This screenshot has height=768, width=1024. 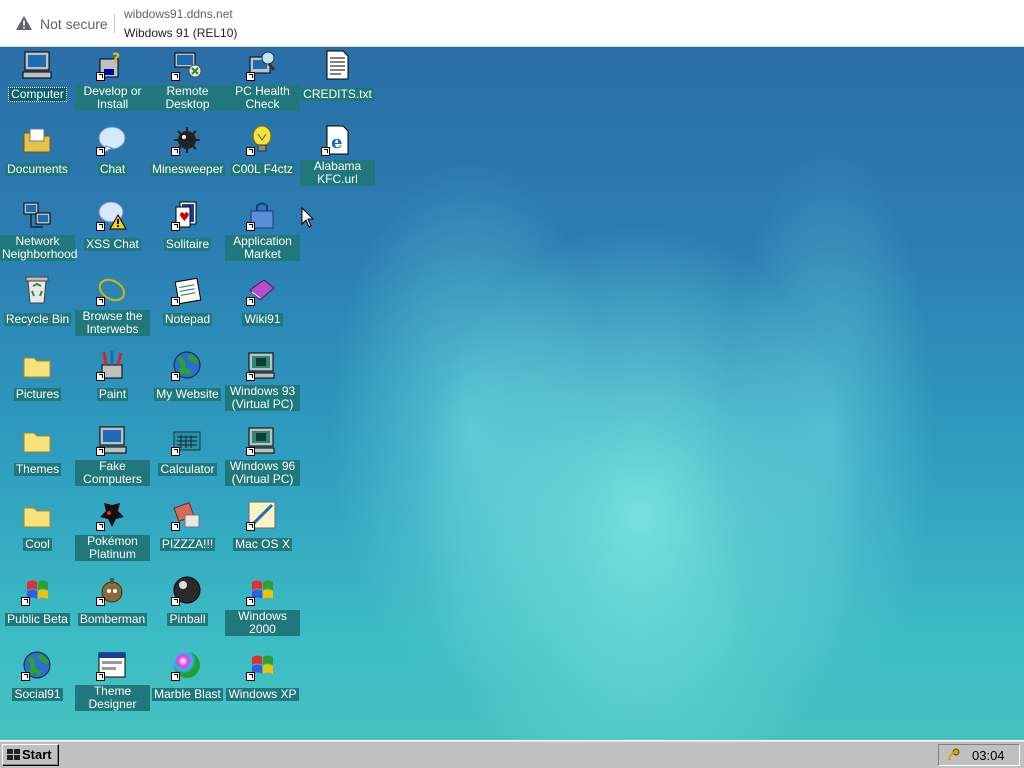 I want to click on desktop-icon-label: Browse the Interwebs, so click(x=112, y=323).